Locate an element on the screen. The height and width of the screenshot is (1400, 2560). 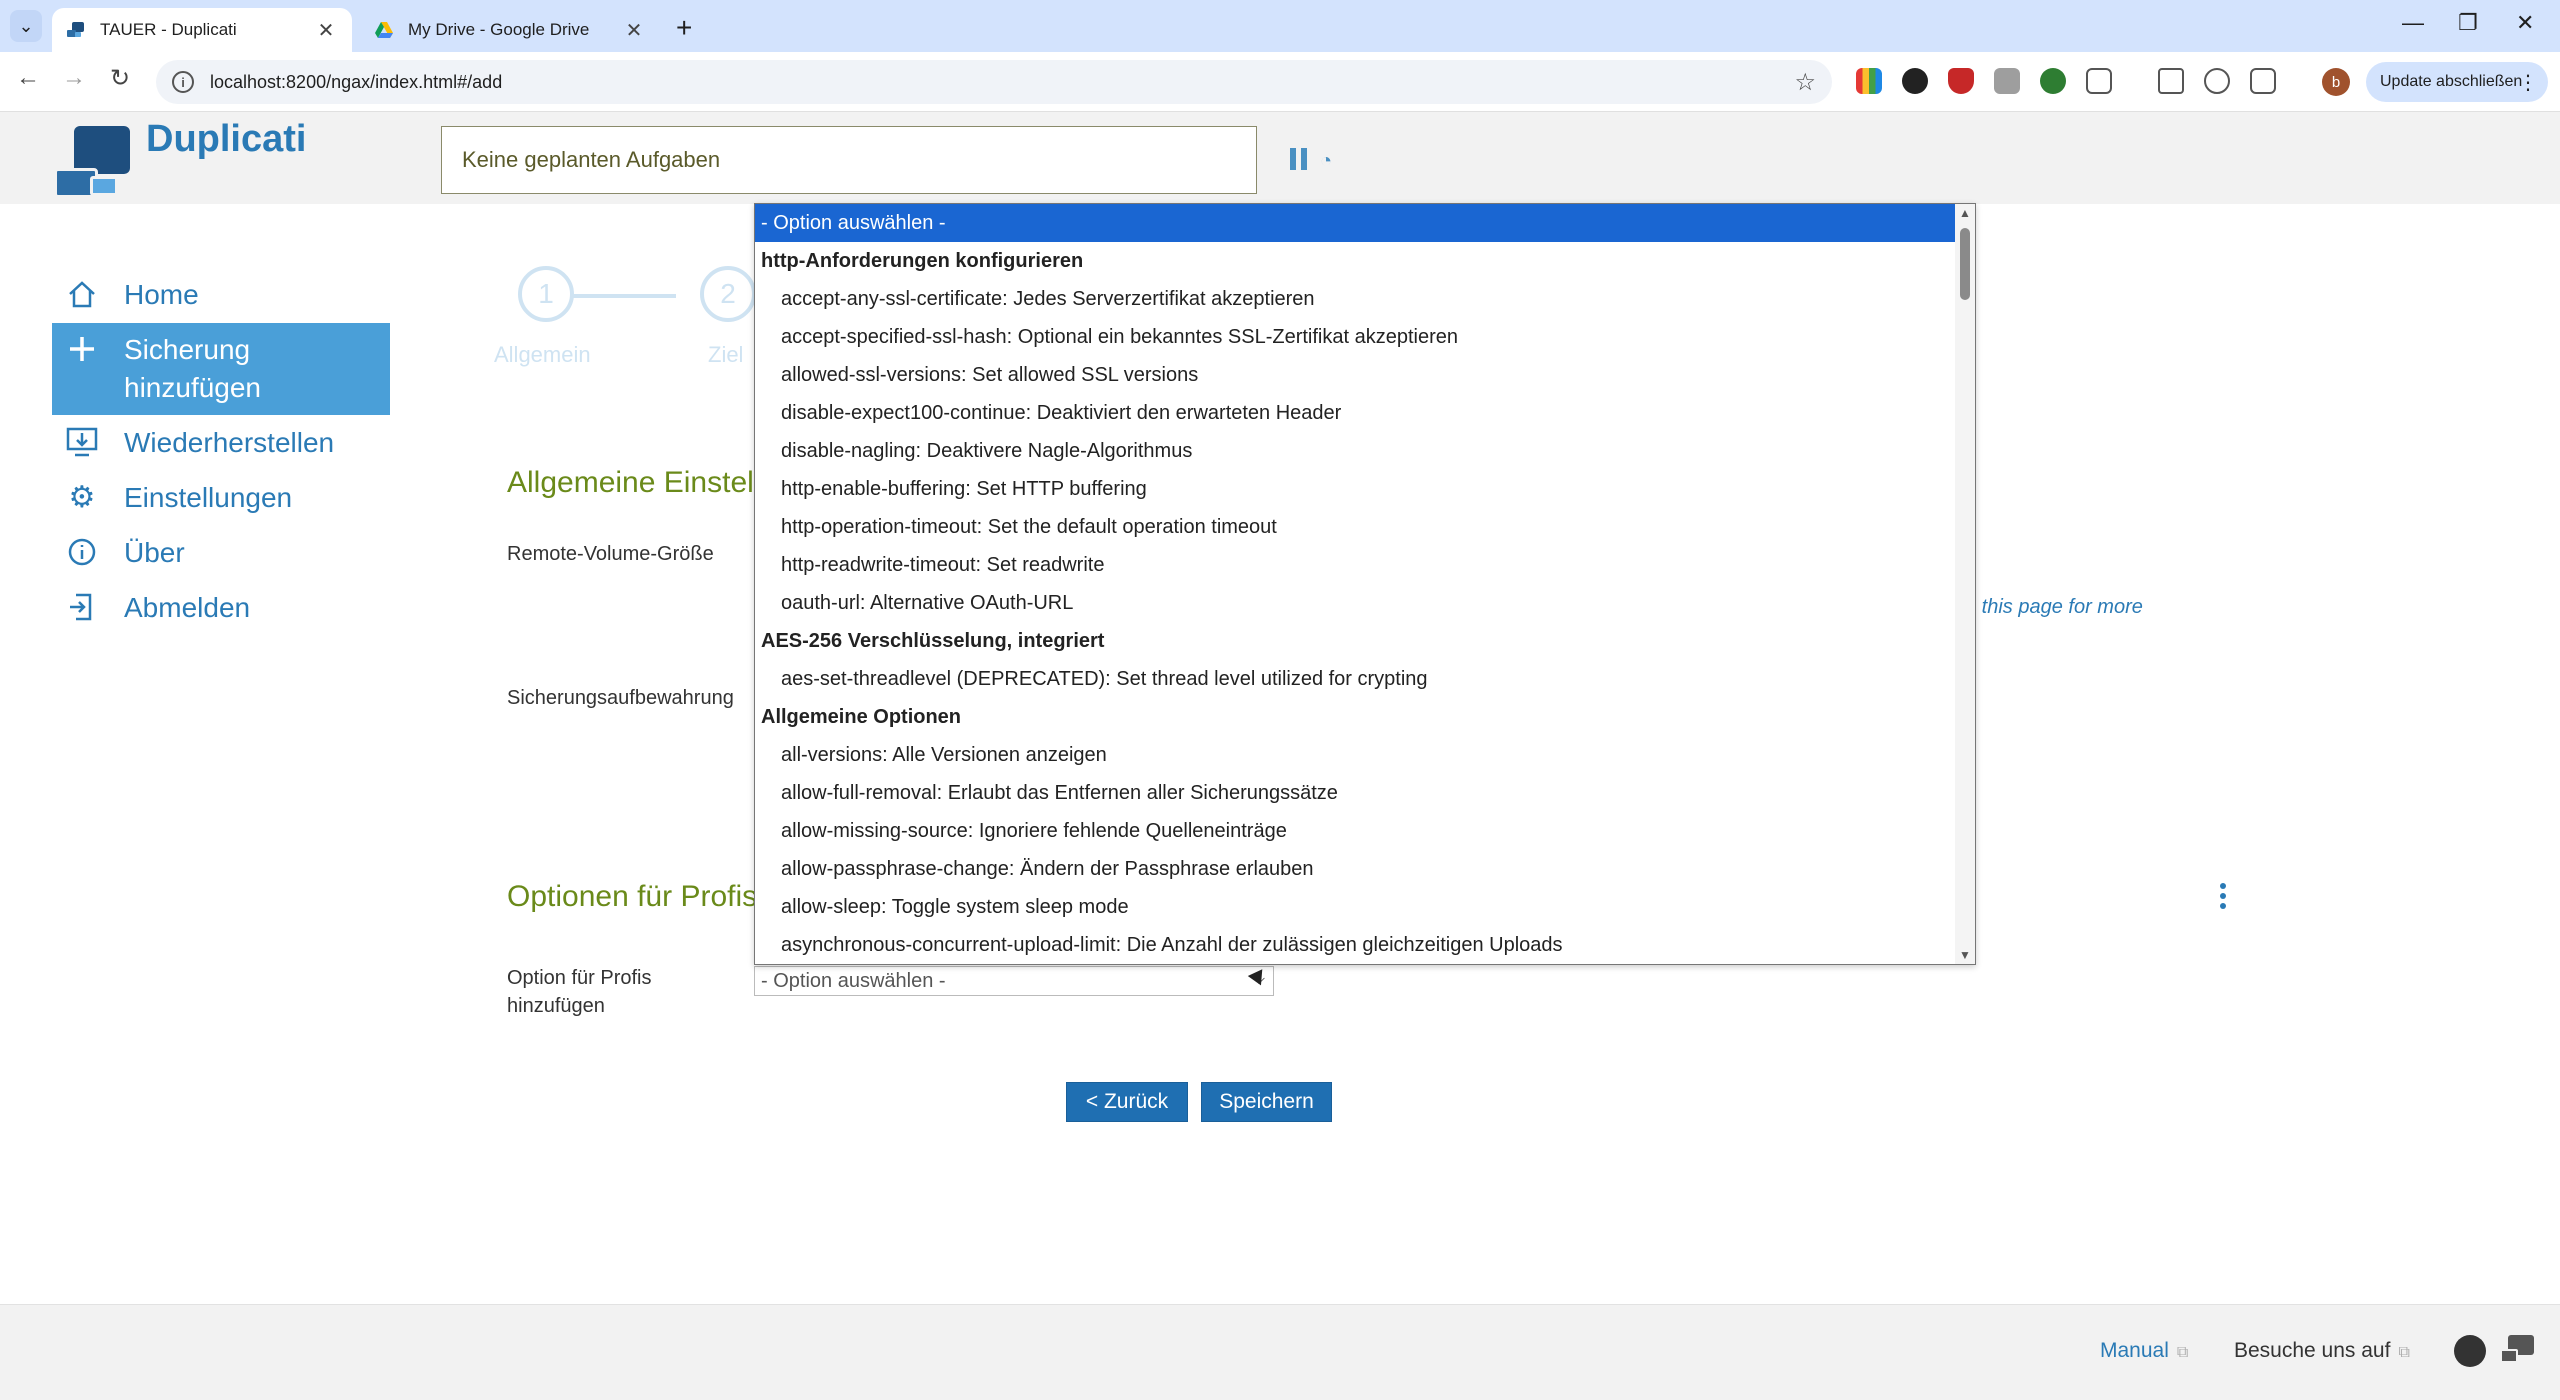
hint-link: e this page for more is located at coordinates (2054, 607).